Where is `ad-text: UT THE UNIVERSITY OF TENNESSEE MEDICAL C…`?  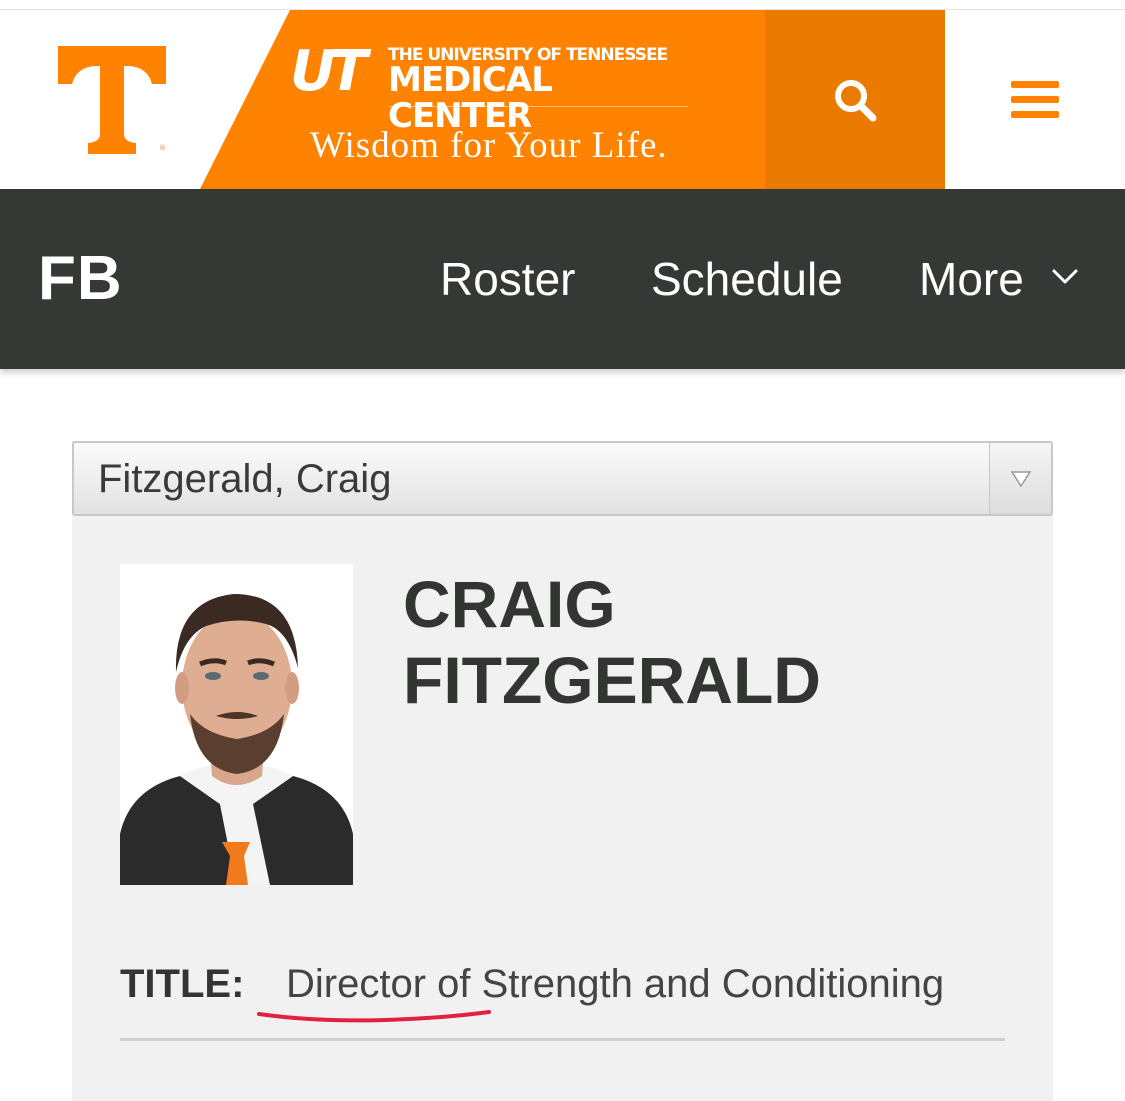
ad-text: UT THE UNIVERSITY OF TENNESSEE MEDICAL C… is located at coordinates (495, 114).